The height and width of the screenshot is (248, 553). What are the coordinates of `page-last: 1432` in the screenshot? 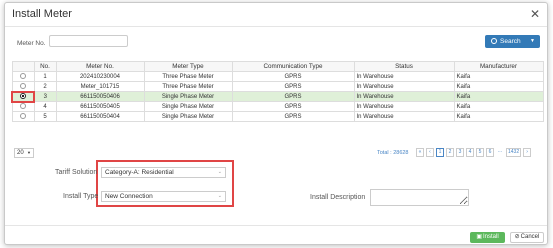 It's located at (514, 152).